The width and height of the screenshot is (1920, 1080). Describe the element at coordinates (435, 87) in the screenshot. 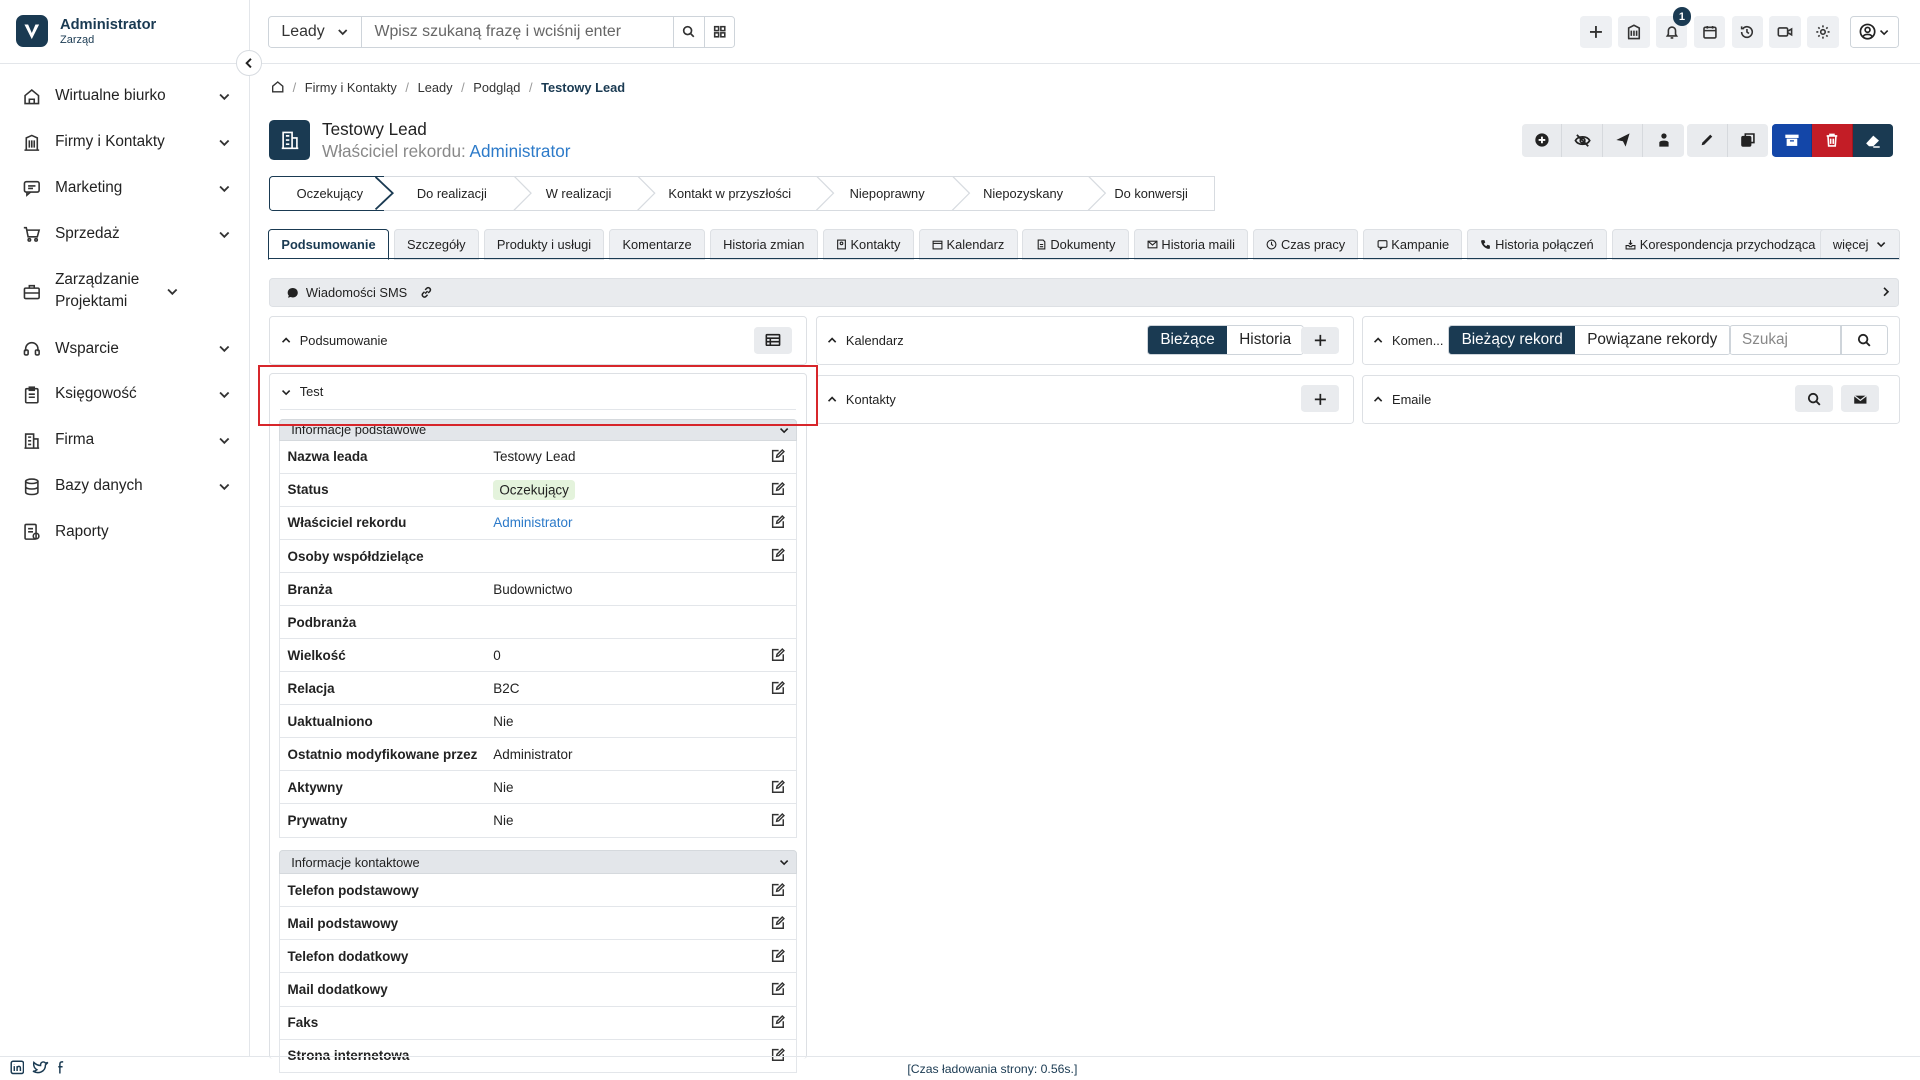

I see `breadcrumb-link: Leady` at that location.